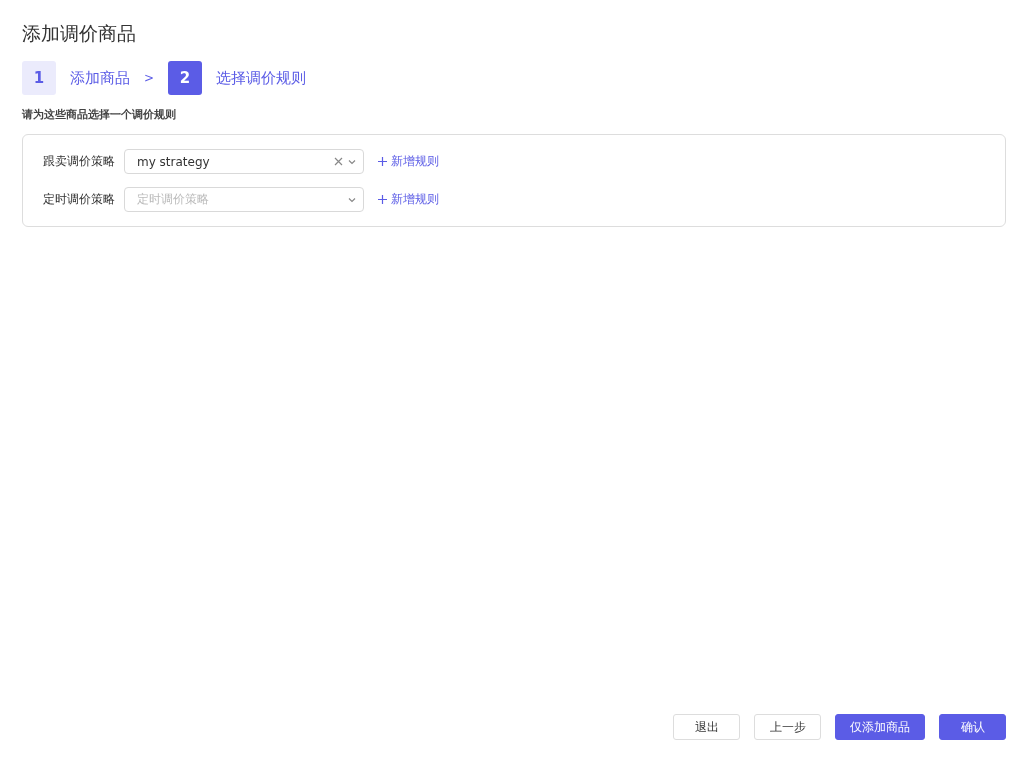 The image size is (1024, 757). What do you see at coordinates (79, 33) in the screenshot?
I see `dialog-title: 添加调价商品` at bounding box center [79, 33].